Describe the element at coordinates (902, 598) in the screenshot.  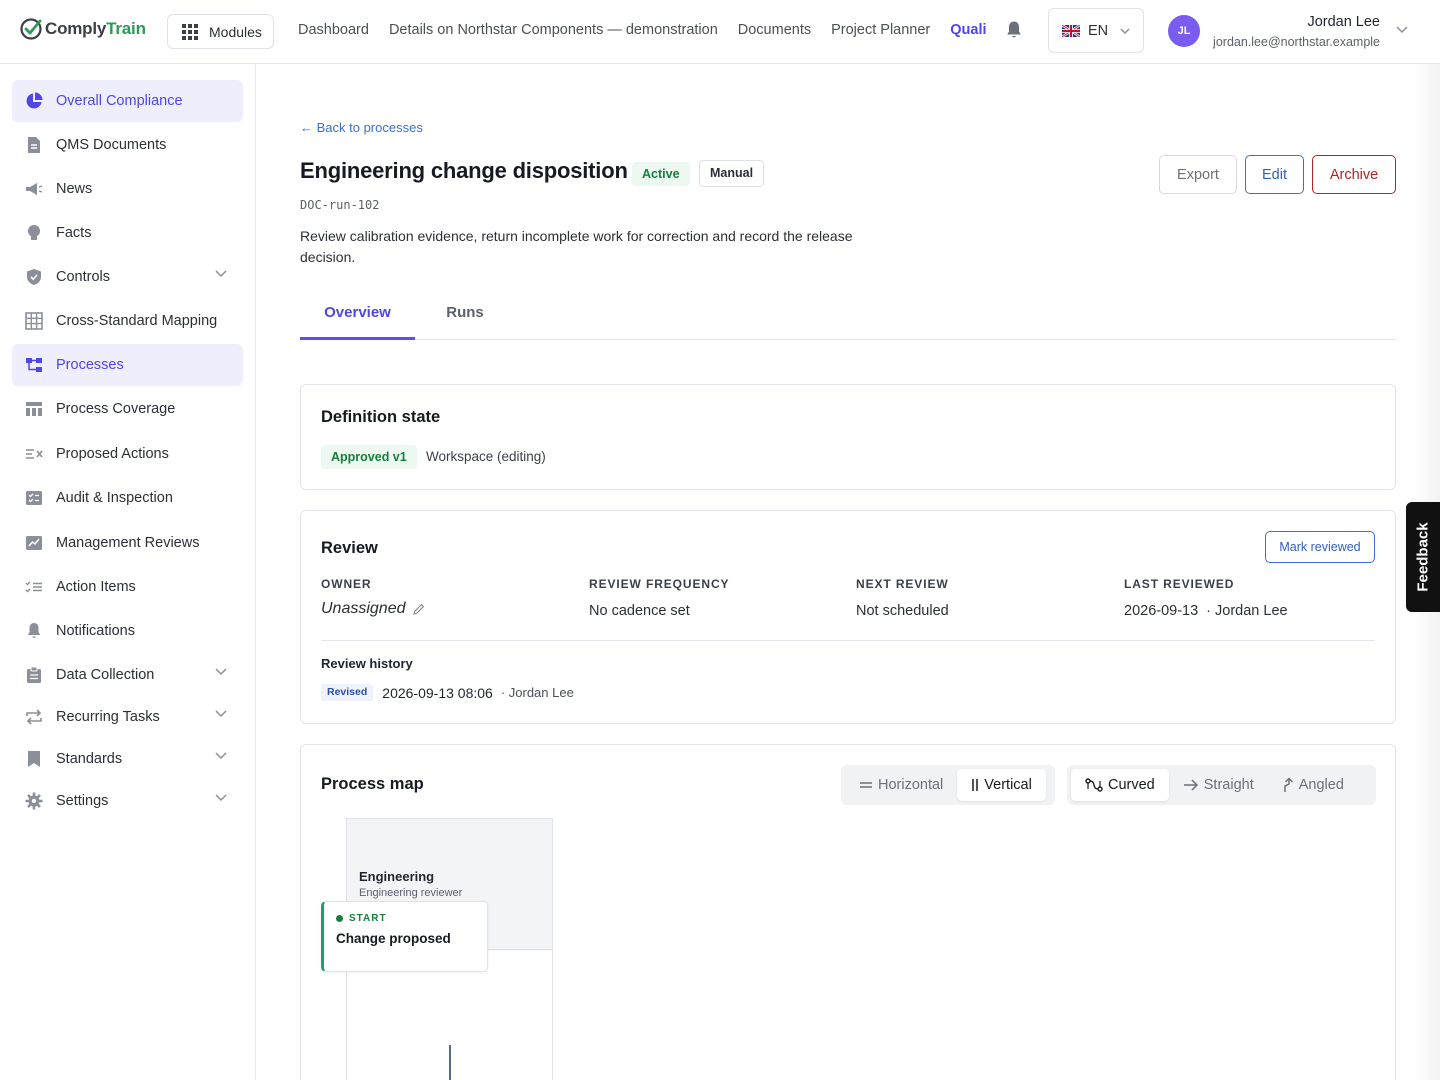
I see `next-review-field: NEXT REVIEW Not scheduled` at that location.